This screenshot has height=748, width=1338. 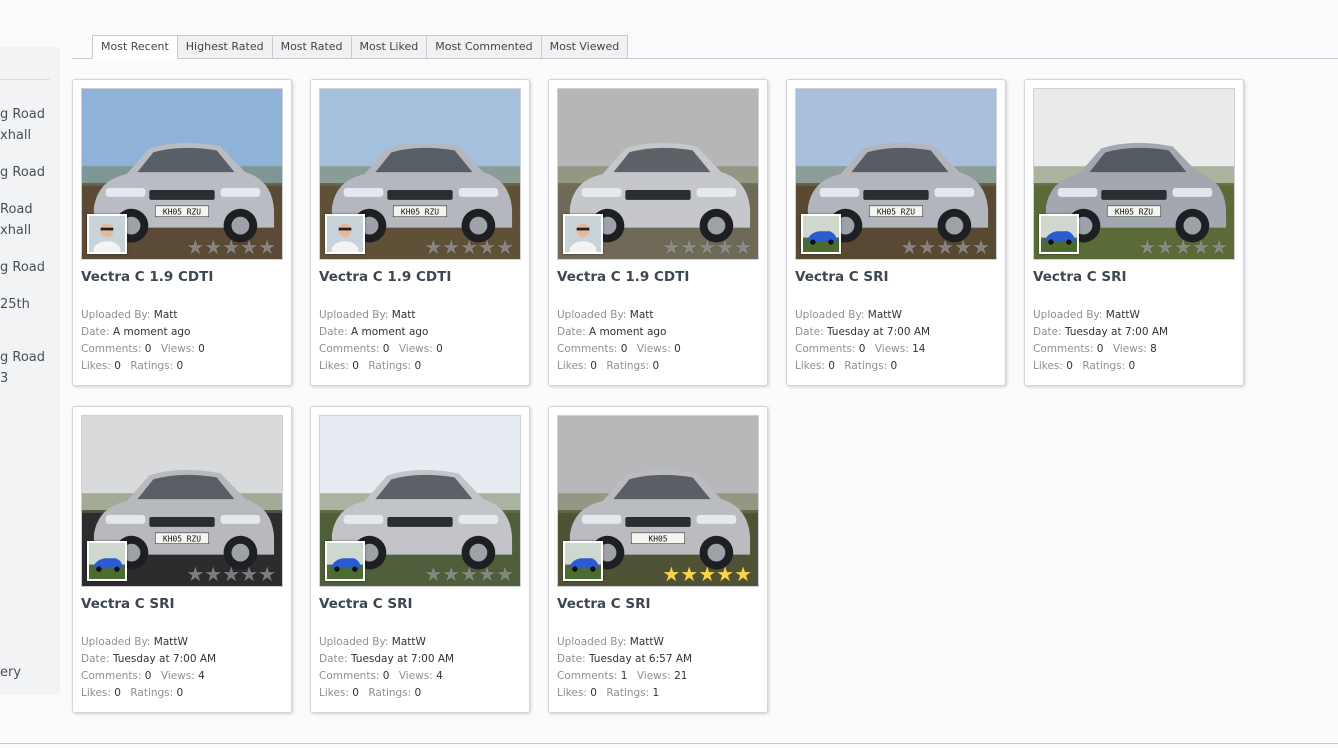 I want to click on sidebar-link: 25th, so click(x=15, y=304).